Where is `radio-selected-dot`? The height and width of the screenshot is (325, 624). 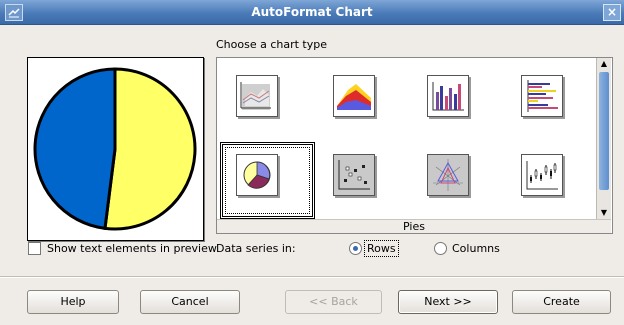 radio-selected-dot is located at coordinates (355, 248).